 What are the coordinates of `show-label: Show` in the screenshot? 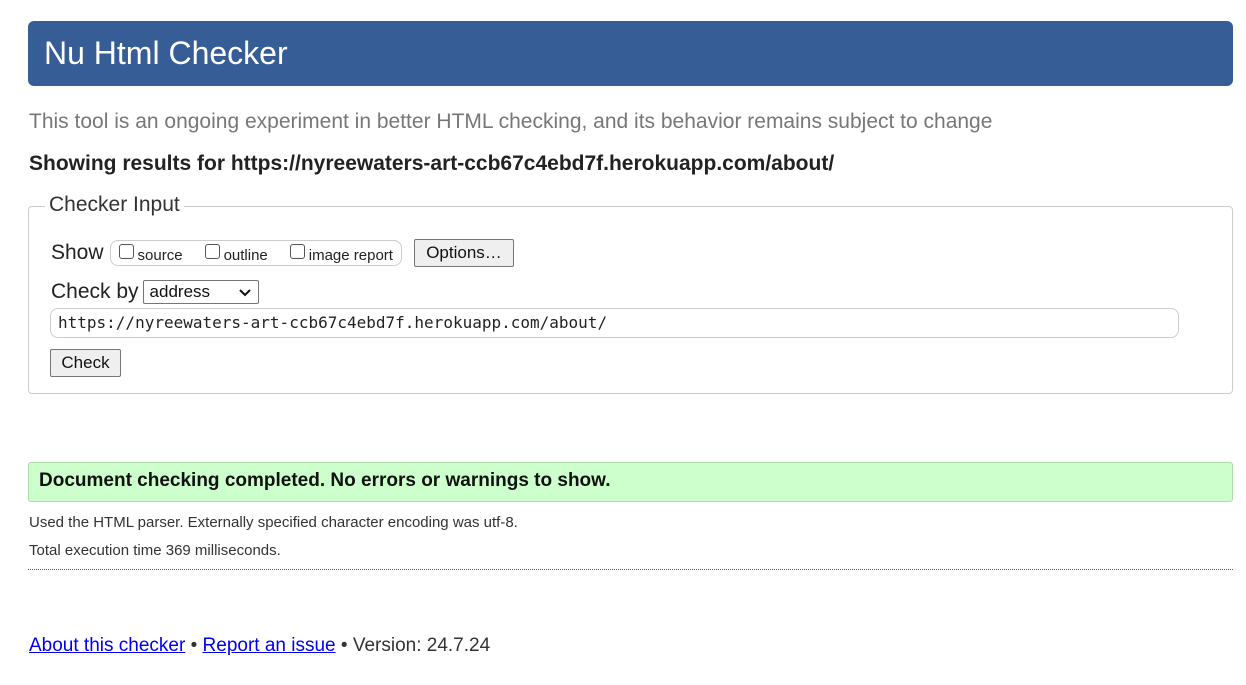 It's located at (77, 252).